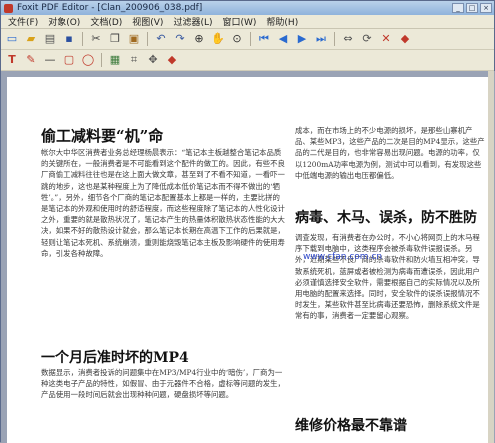 The height and width of the screenshot is (443, 495). What do you see at coordinates (199, 39) in the screenshot?
I see `zoom-icon: ⊕` at bounding box center [199, 39].